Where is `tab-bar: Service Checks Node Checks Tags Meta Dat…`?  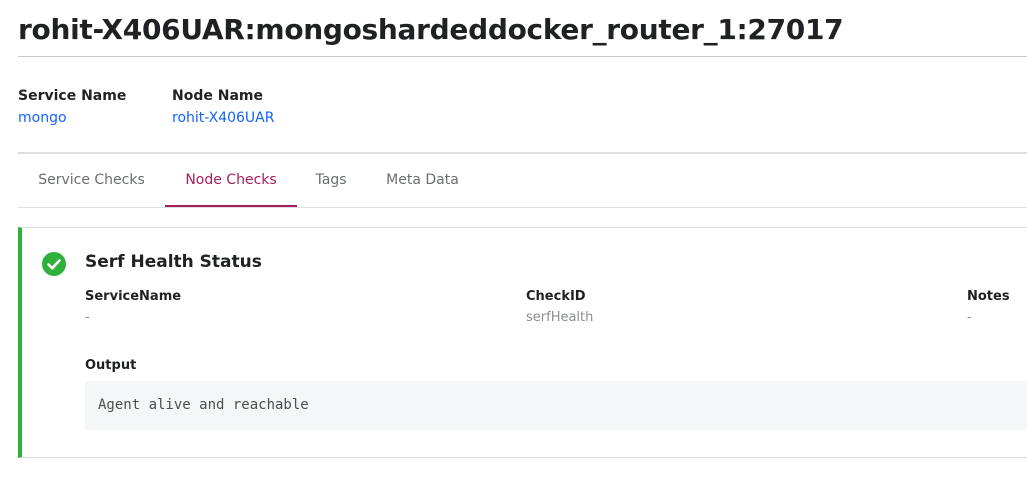 tab-bar: Service Checks Node Checks Tags Meta Dat… is located at coordinates (522, 181).